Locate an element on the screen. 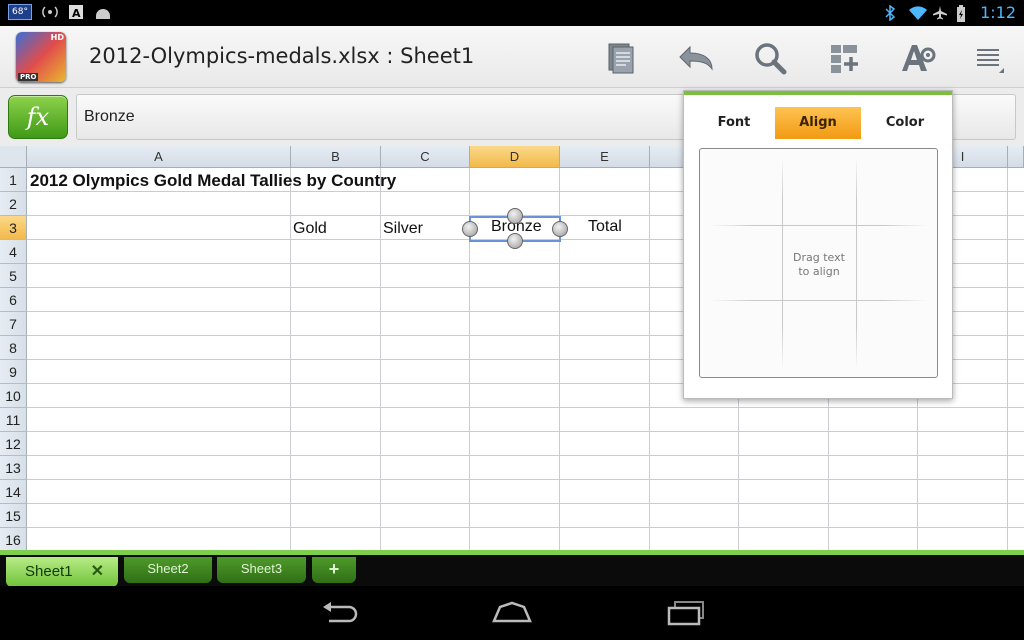 Image resolution: width=1024 pixels, height=640 pixels. tab-font: Font is located at coordinates (734, 123).